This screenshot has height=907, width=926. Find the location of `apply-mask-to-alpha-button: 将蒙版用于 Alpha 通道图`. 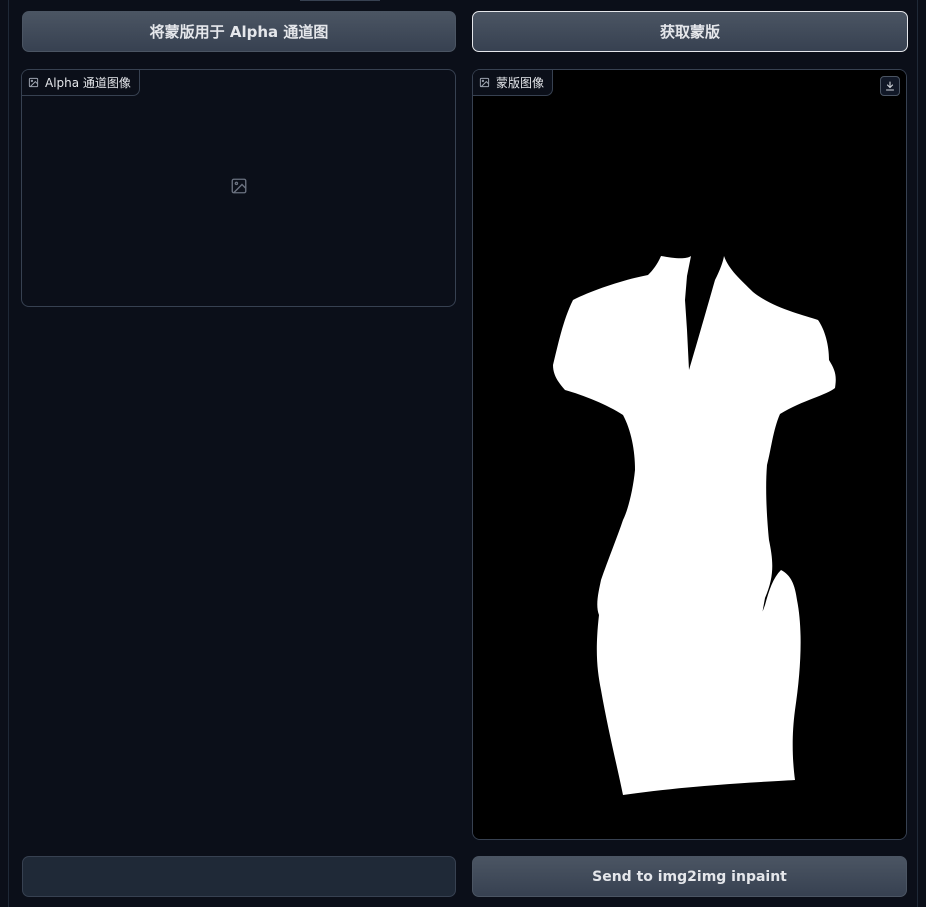

apply-mask-to-alpha-button: 将蒙版用于 Alpha 通道图 is located at coordinates (239, 31).